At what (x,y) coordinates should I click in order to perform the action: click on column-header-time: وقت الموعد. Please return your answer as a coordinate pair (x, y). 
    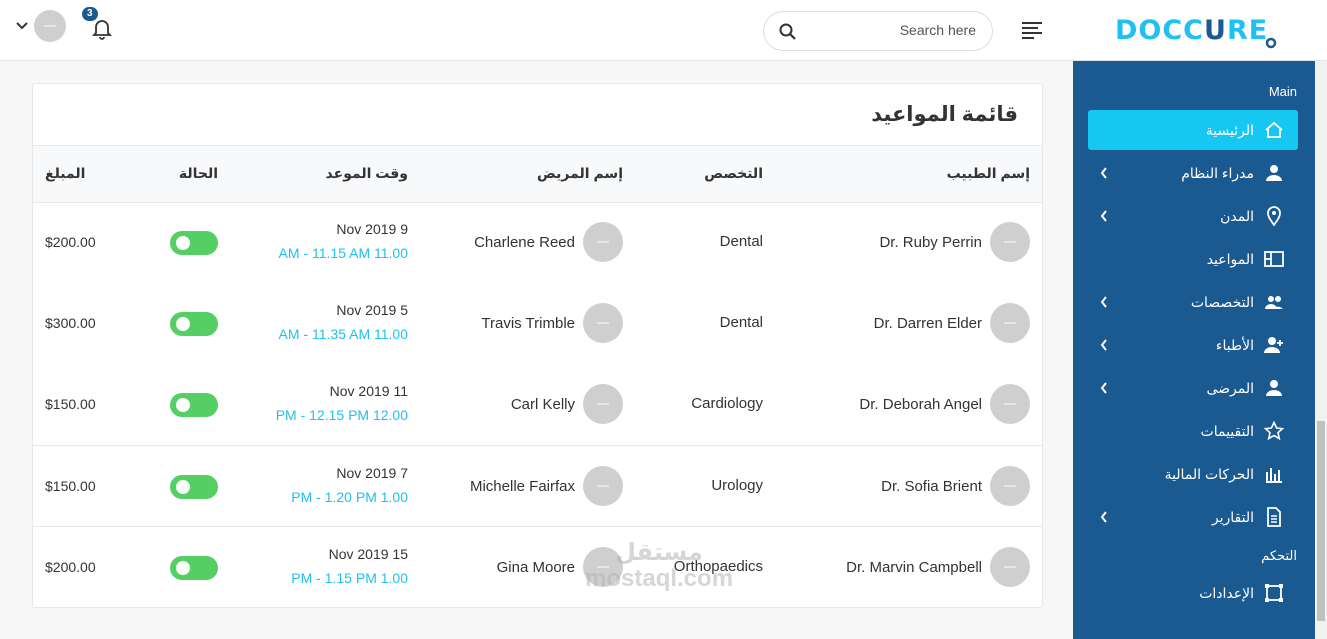
    Looking at the image, I should click on (366, 173).